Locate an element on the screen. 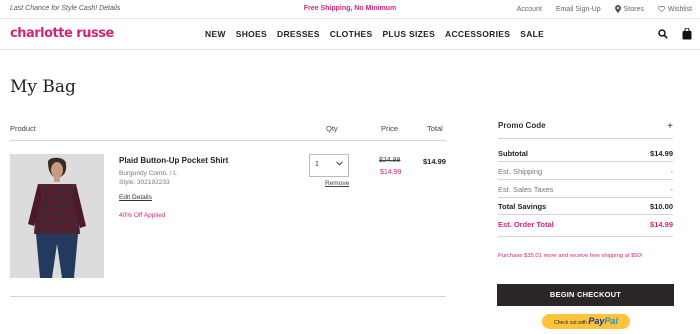  product-column-header: Product is located at coordinates (23, 128).